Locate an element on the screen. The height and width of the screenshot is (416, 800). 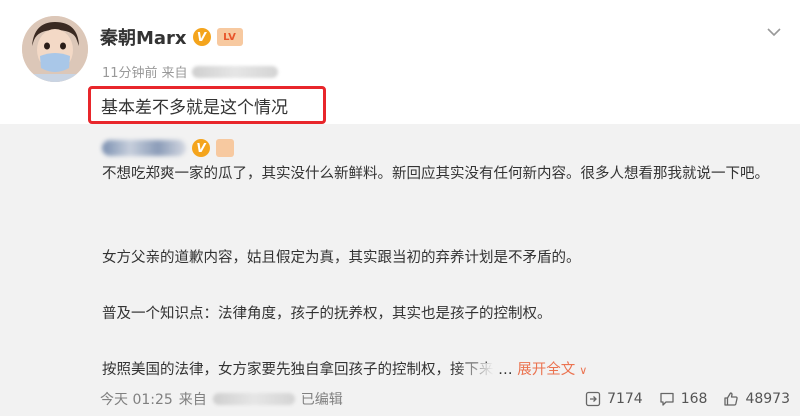
repost-stat: 7174 is located at coordinates (614, 399).